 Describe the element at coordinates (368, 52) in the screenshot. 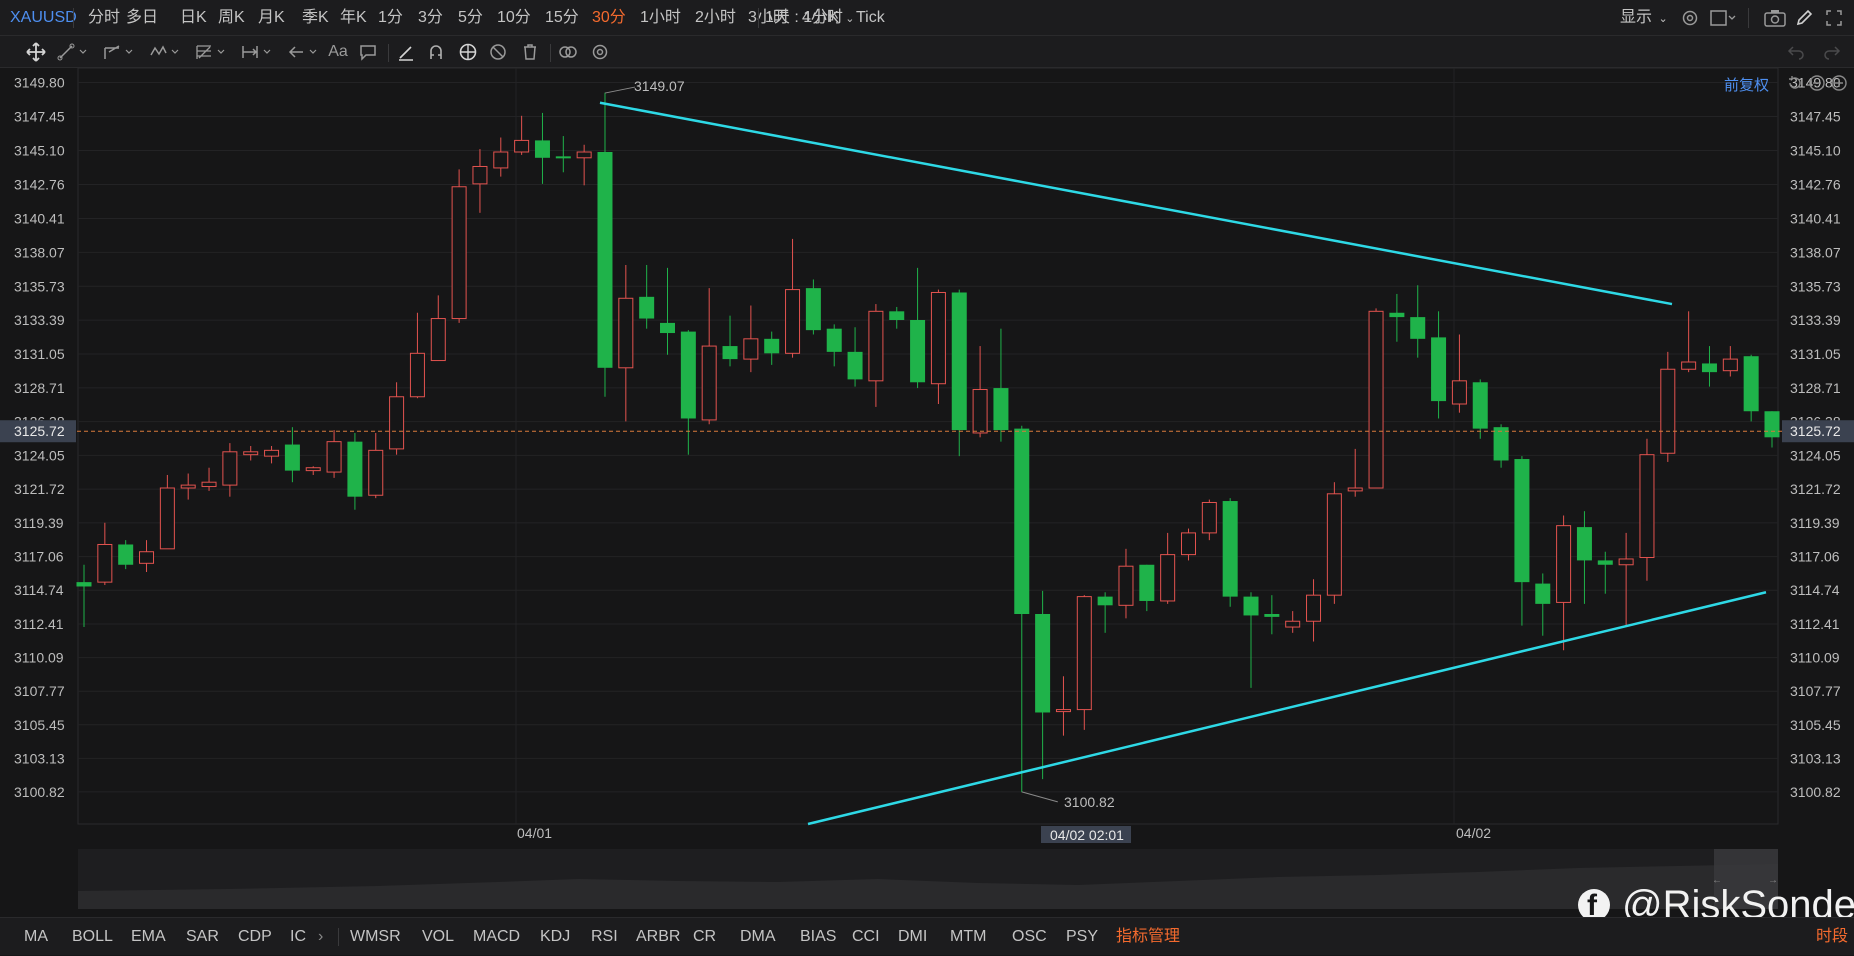

I see `comment-icon` at that location.